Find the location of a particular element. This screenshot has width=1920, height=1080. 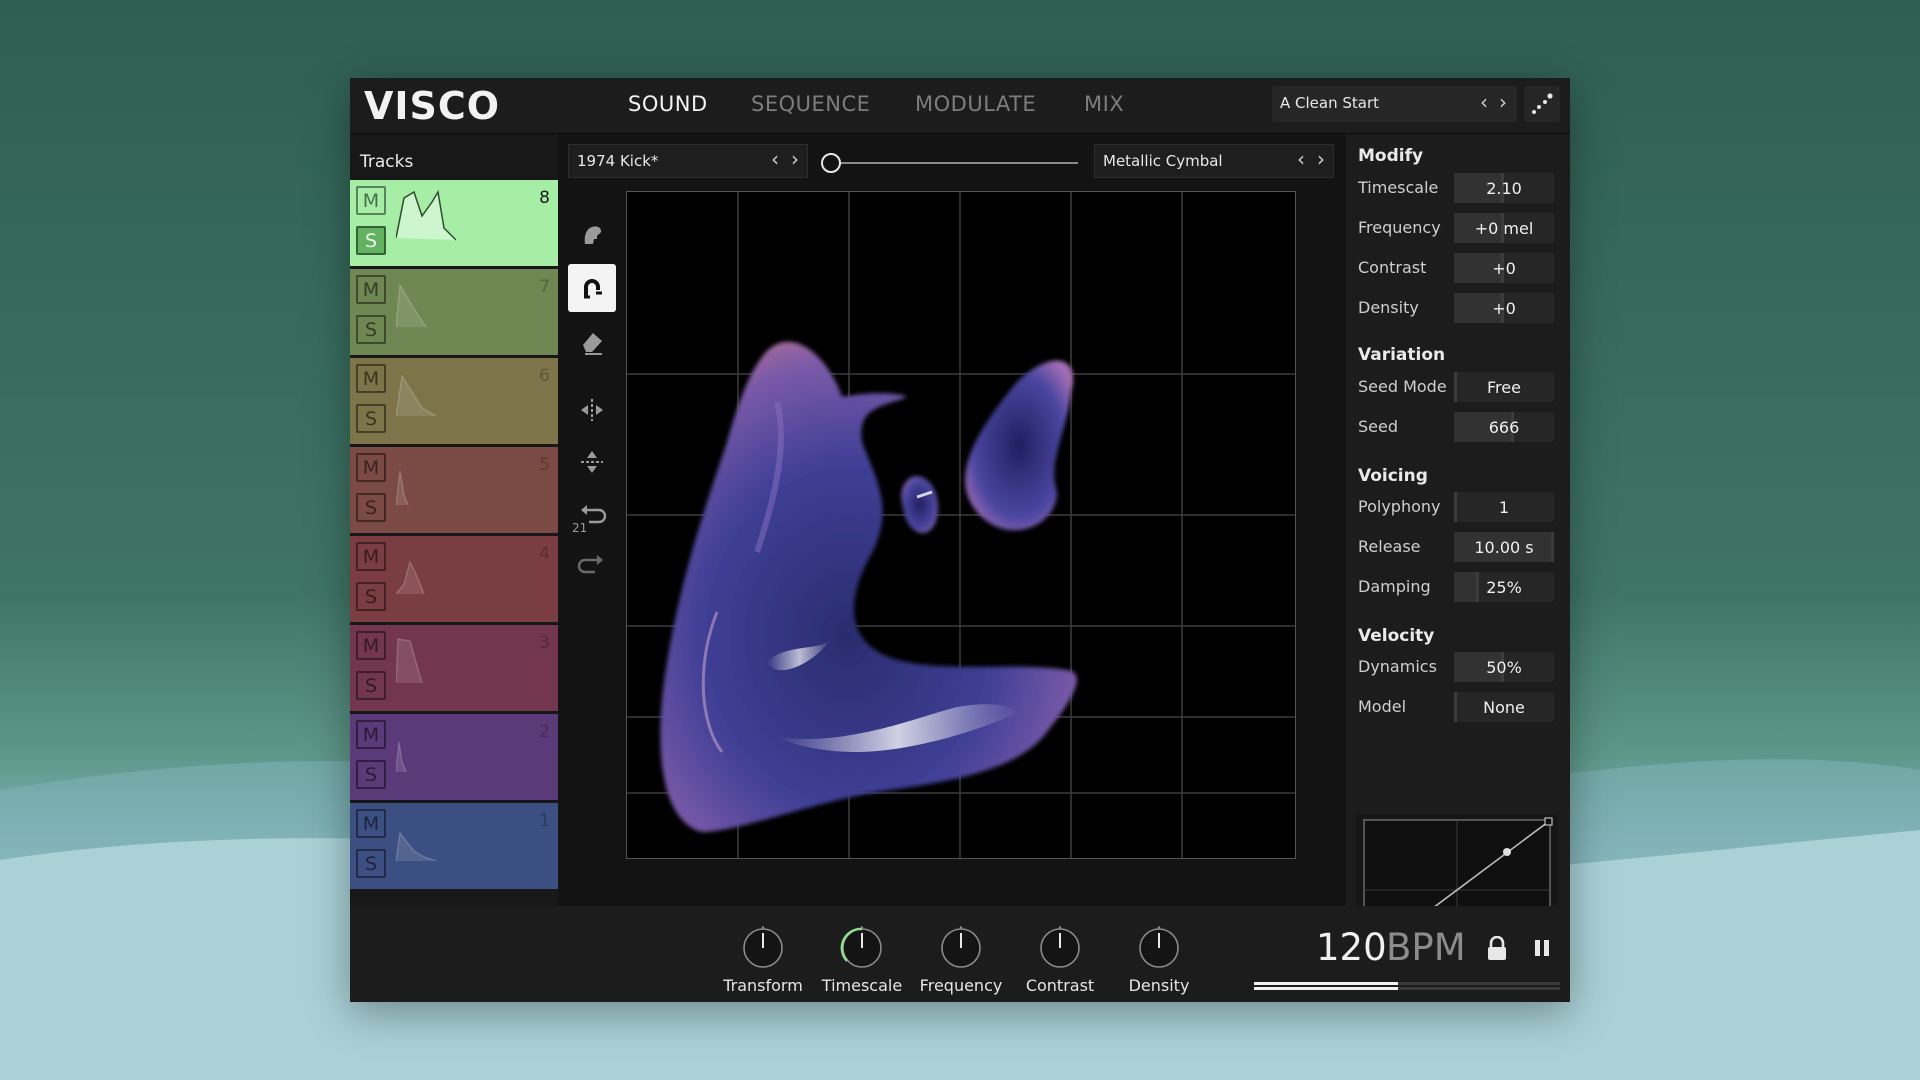

flip-vertical-tool is located at coordinates (592, 462).